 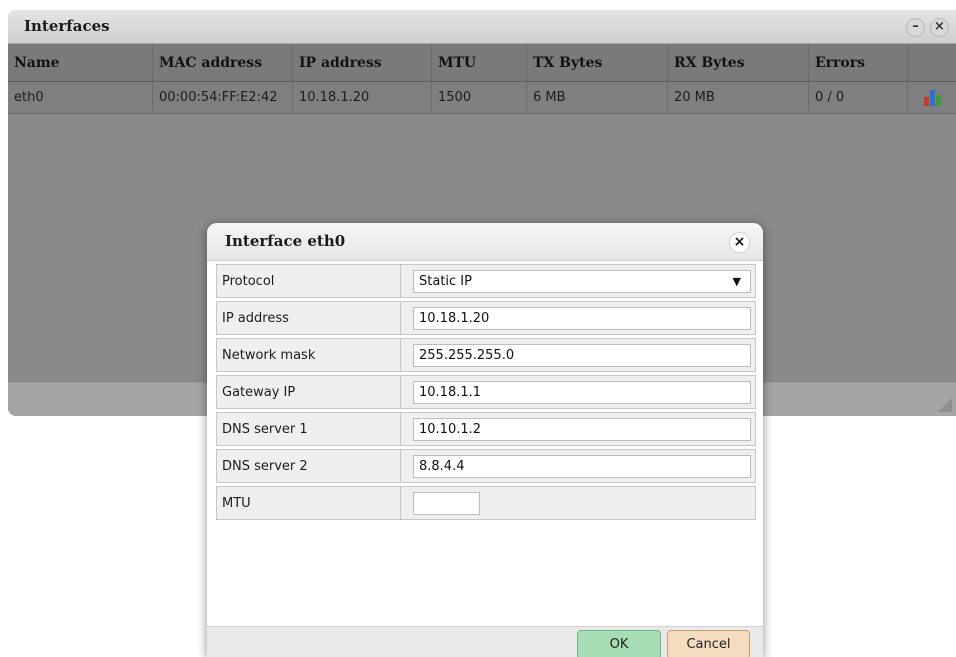 What do you see at coordinates (858, 97) in the screenshot?
I see `cell-errors: 0 / 0` at bounding box center [858, 97].